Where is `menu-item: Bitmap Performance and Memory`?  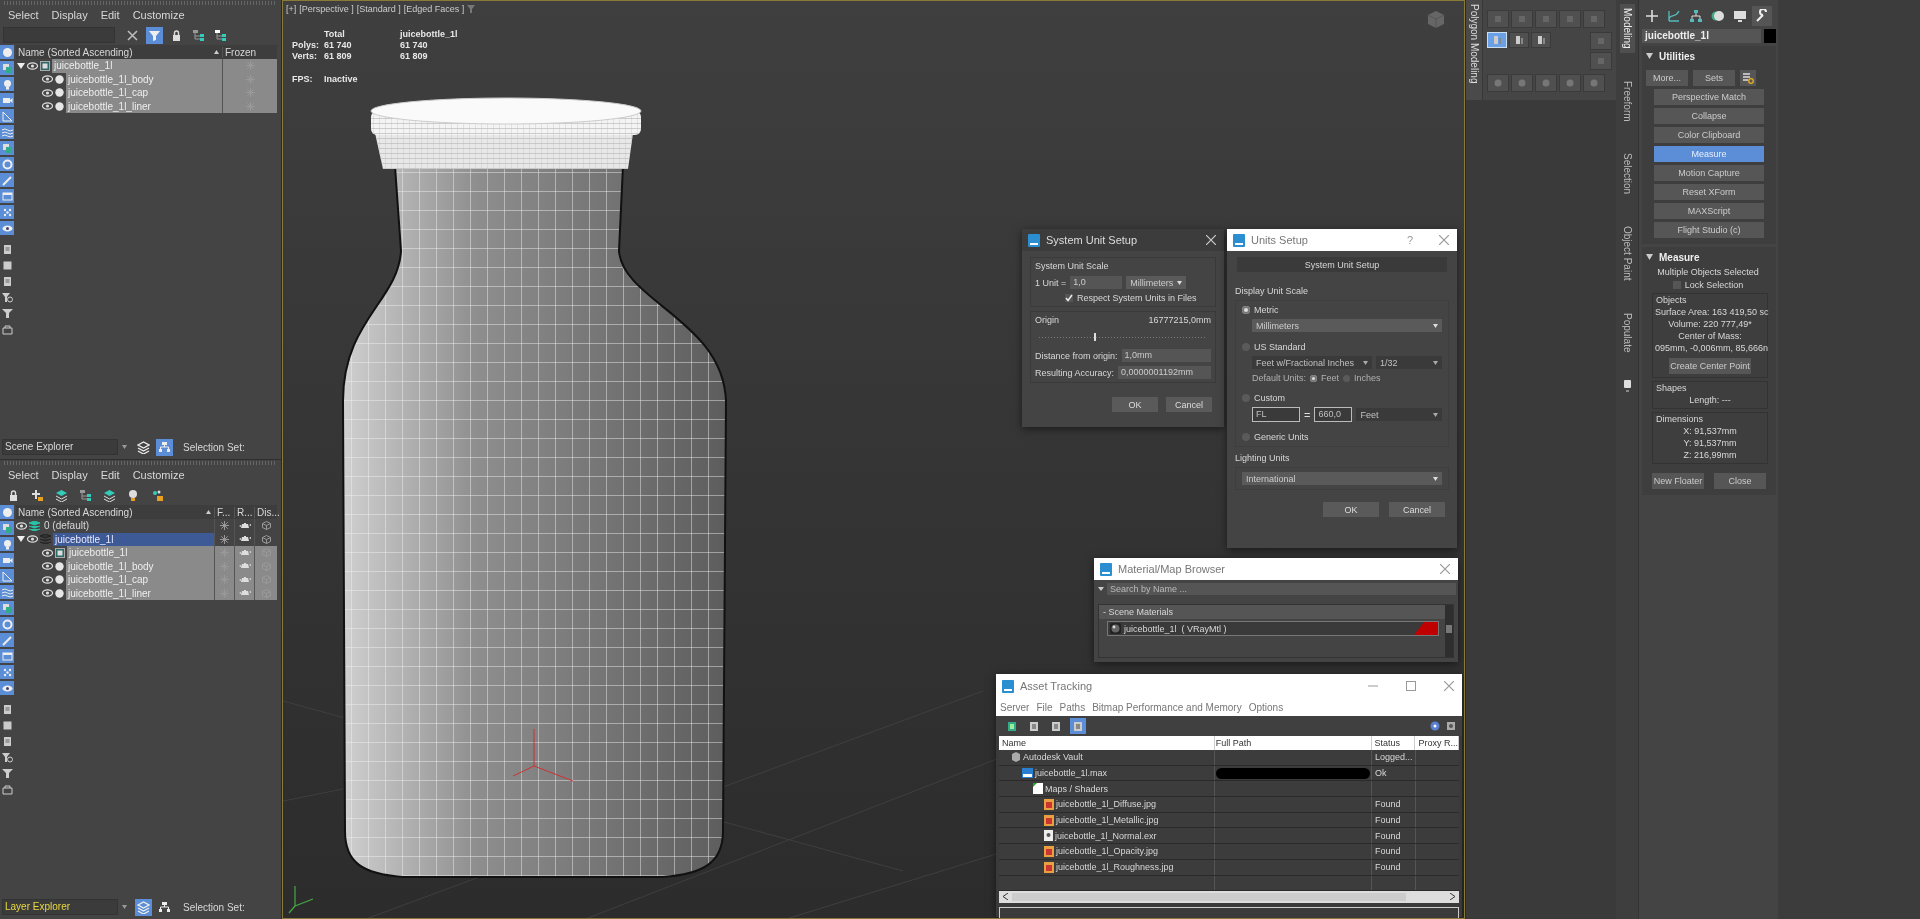 menu-item: Bitmap Performance and Memory is located at coordinates (1167, 707).